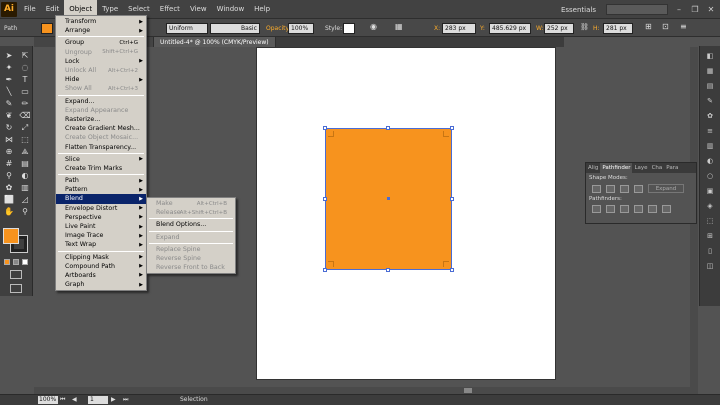 Image resolution: width=720 pixels, height=405 pixels. Describe the element at coordinates (388, 128) in the screenshot. I see `resize-handle-n` at that location.